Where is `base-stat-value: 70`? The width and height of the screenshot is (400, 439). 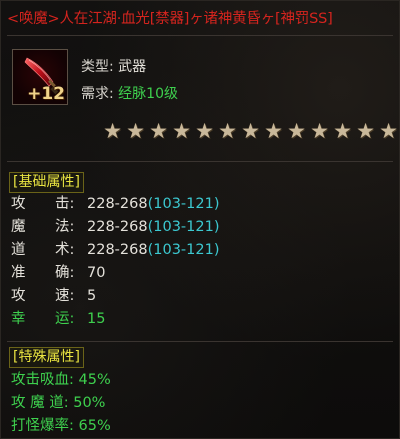 base-stat-value: 70 is located at coordinates (96, 273).